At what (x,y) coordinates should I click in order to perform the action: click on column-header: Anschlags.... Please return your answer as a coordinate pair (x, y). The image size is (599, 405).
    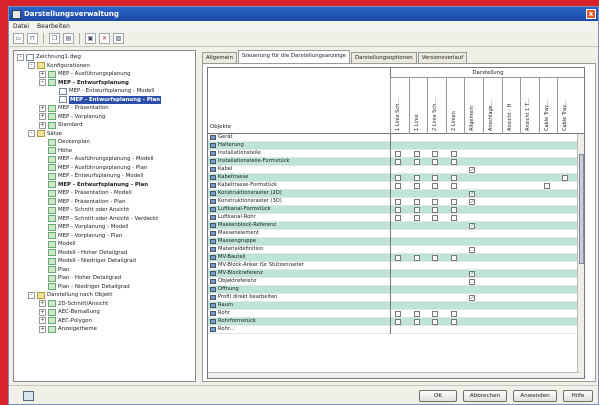
    Looking at the image, I should click on (491, 106).